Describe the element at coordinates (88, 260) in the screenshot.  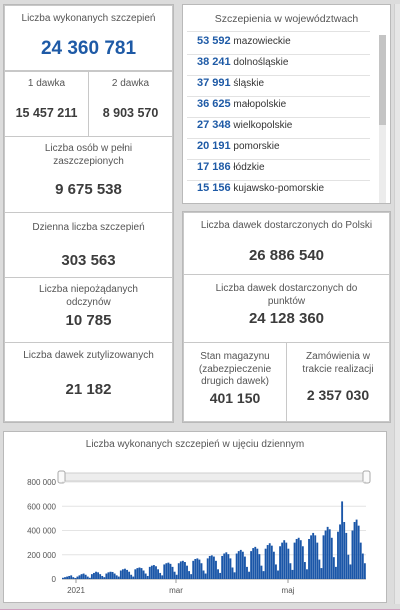
I see `daily-value: 303 563` at that location.